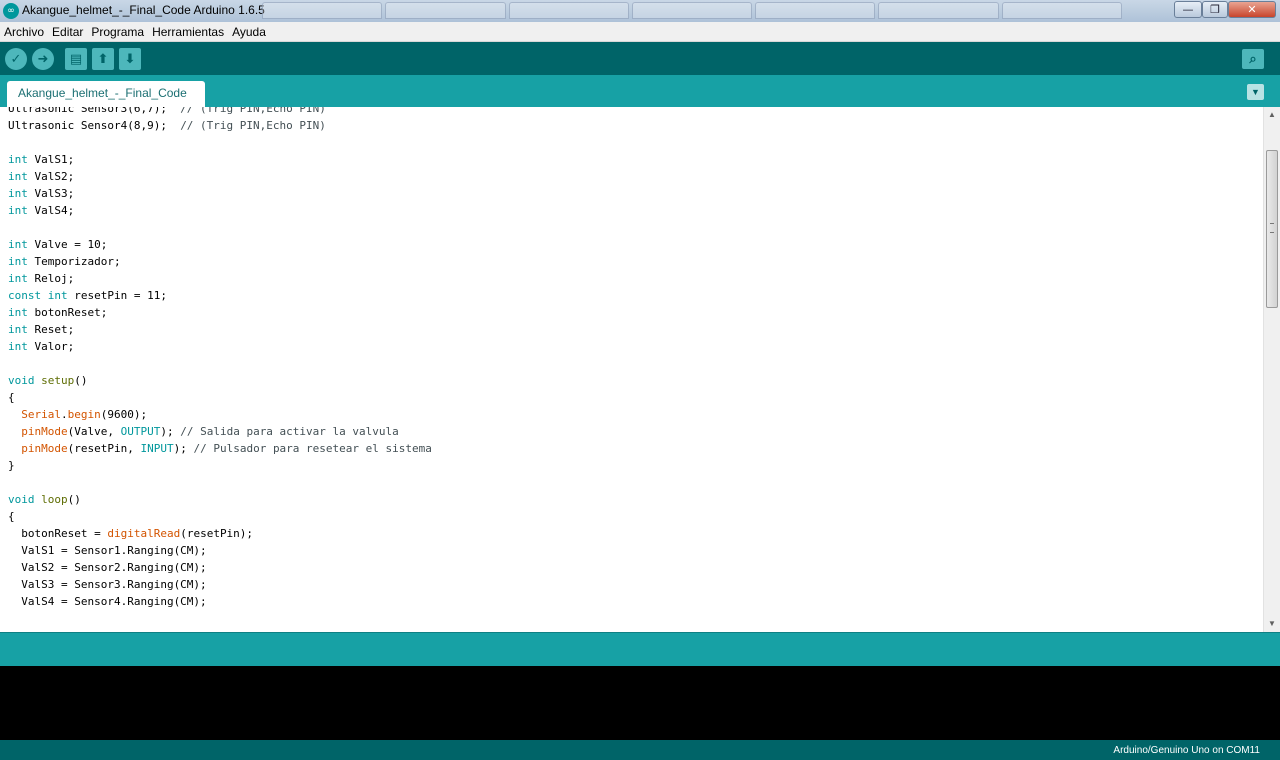 The image size is (1280, 760). I want to click on arrow-up-icon: ⬆, so click(103, 59).